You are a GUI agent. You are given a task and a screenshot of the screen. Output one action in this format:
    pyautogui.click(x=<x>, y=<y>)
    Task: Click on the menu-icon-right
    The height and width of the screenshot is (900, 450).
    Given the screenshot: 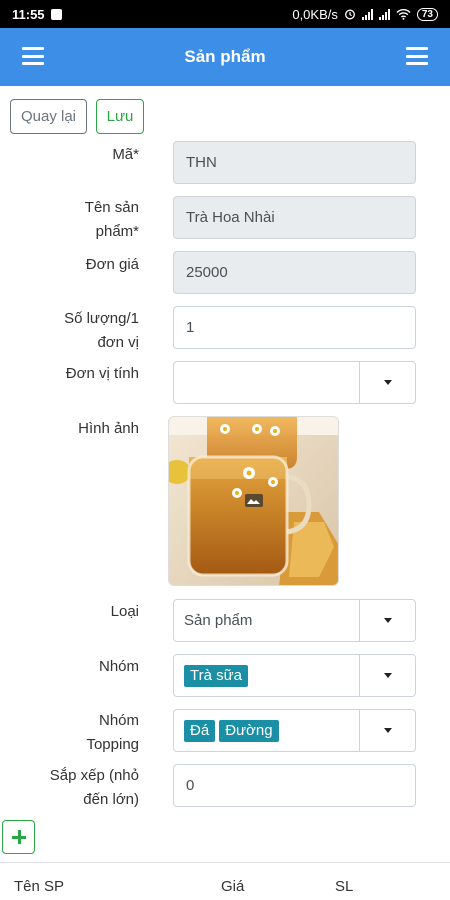 What is the action you would take?
    pyautogui.click(x=417, y=56)
    